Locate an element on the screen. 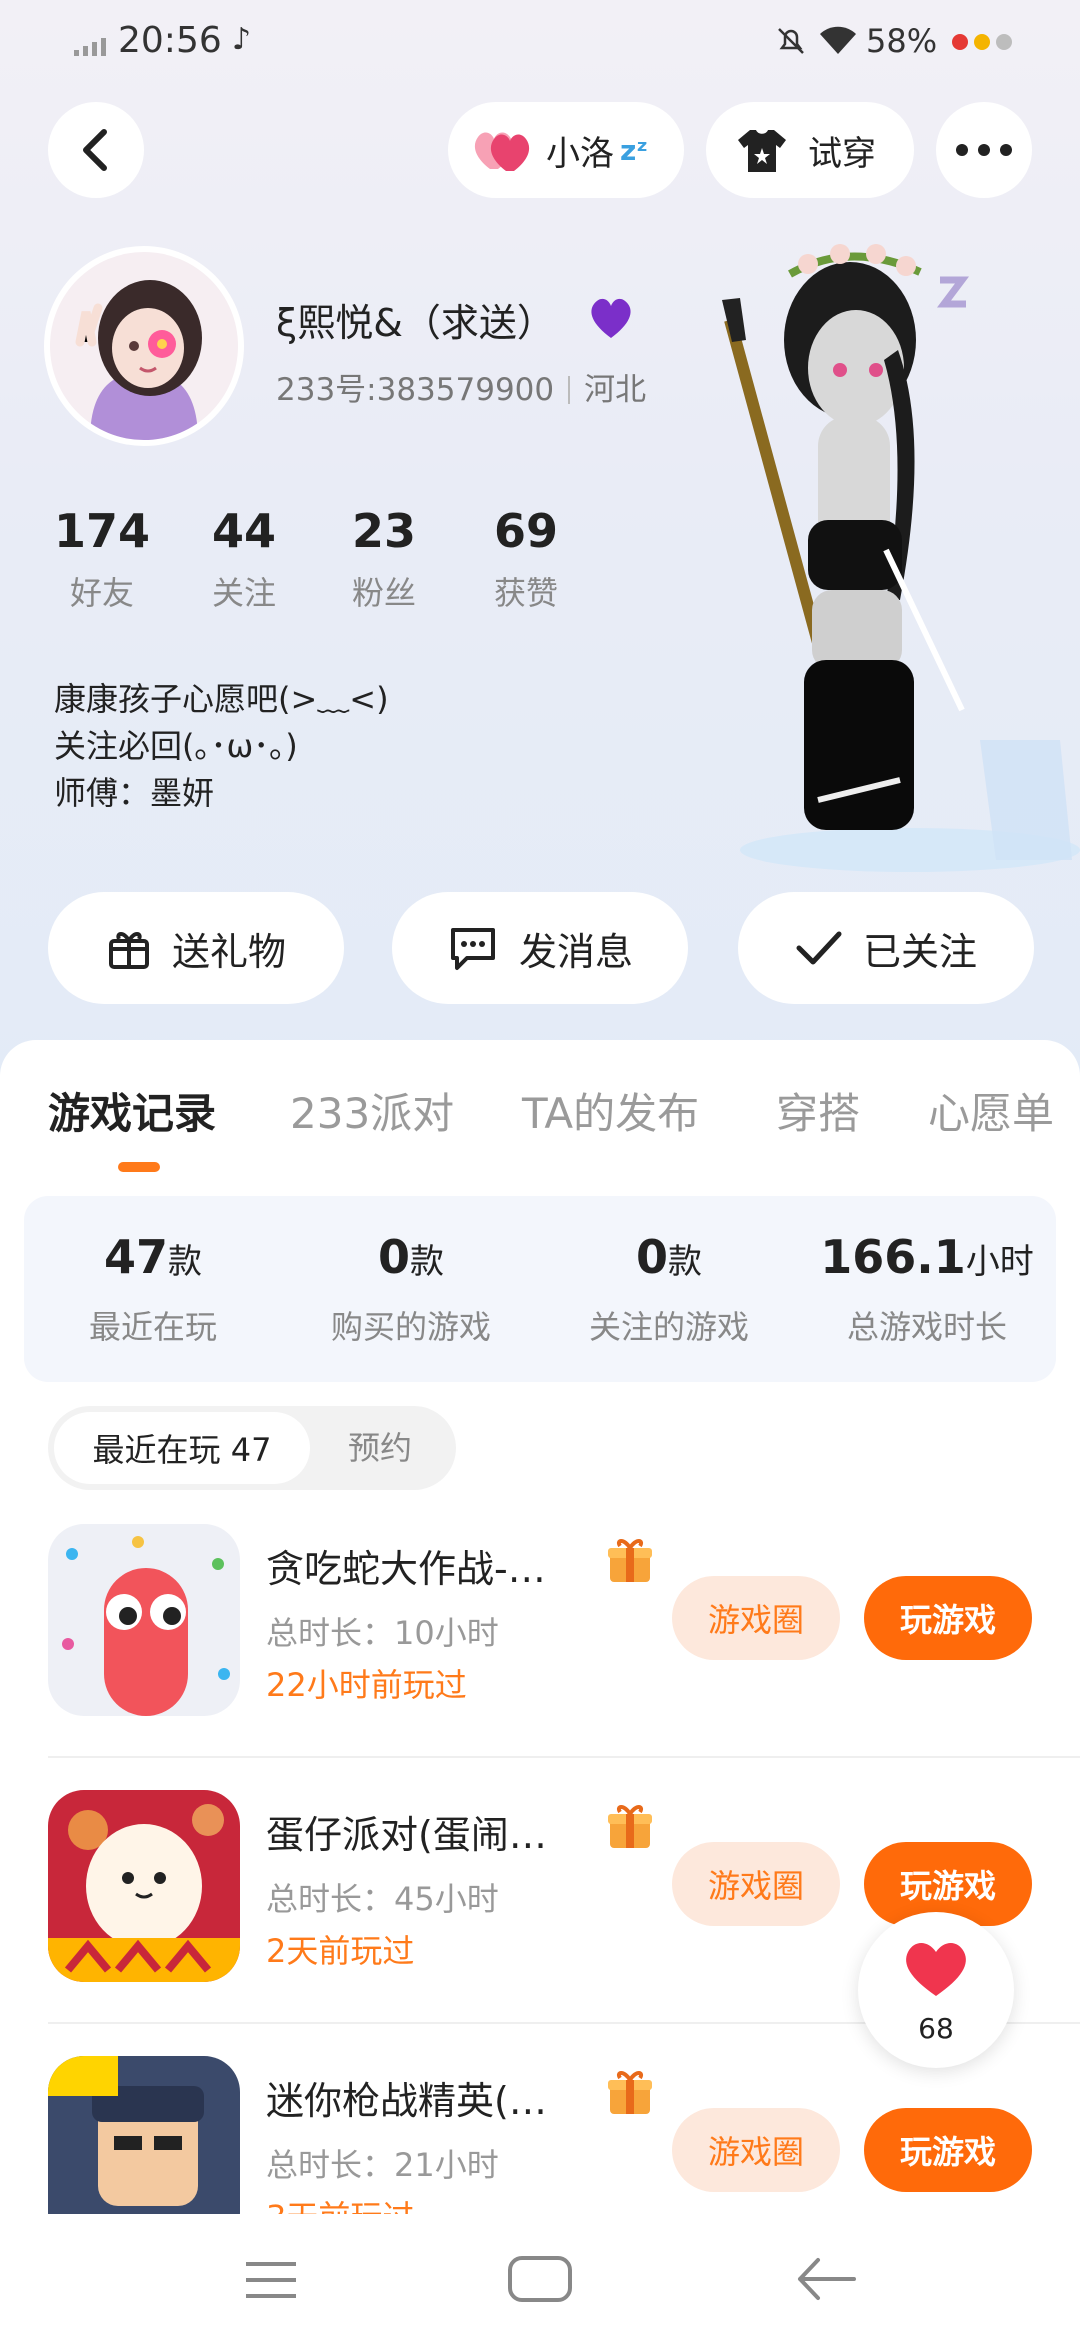  send-gift-button: 送礼物 is located at coordinates (196, 948).